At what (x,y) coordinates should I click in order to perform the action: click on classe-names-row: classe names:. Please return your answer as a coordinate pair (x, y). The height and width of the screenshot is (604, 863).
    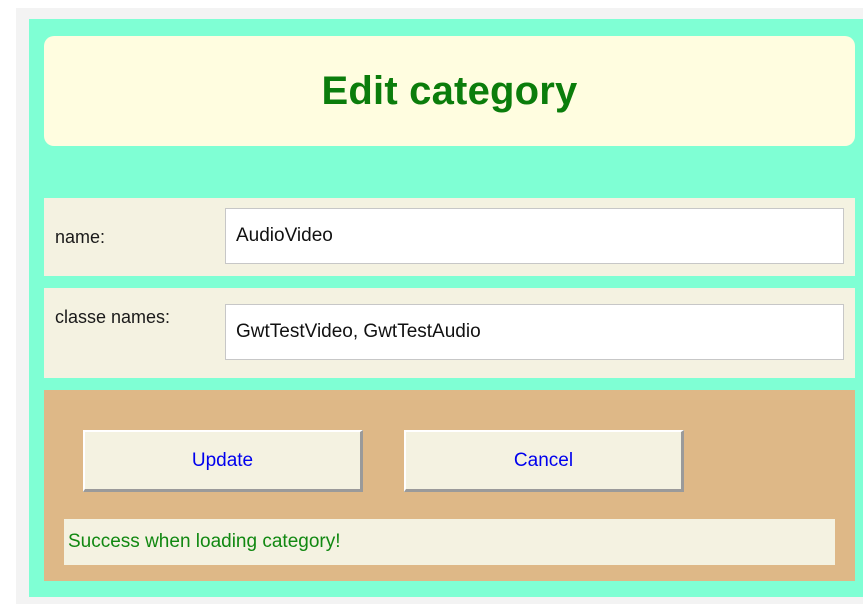
    Looking at the image, I should click on (449, 333).